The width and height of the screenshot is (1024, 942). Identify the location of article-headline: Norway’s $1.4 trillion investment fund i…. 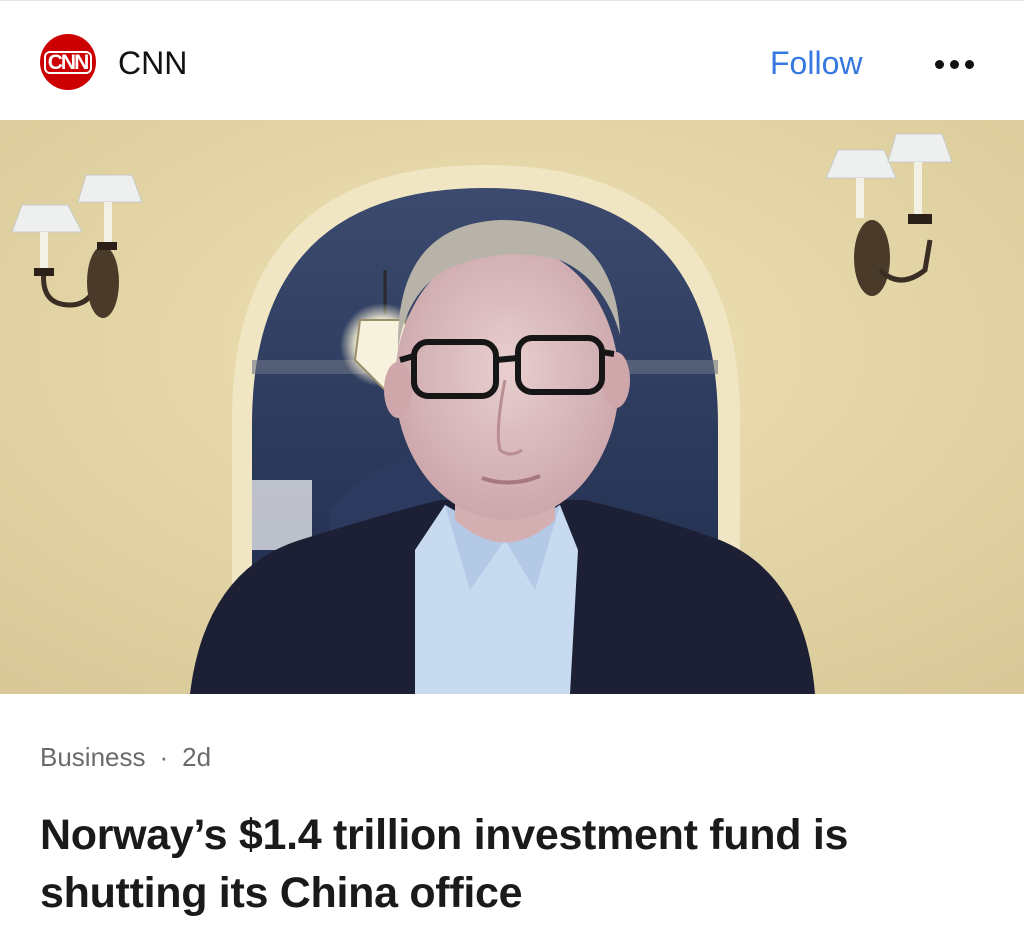
(520, 864).